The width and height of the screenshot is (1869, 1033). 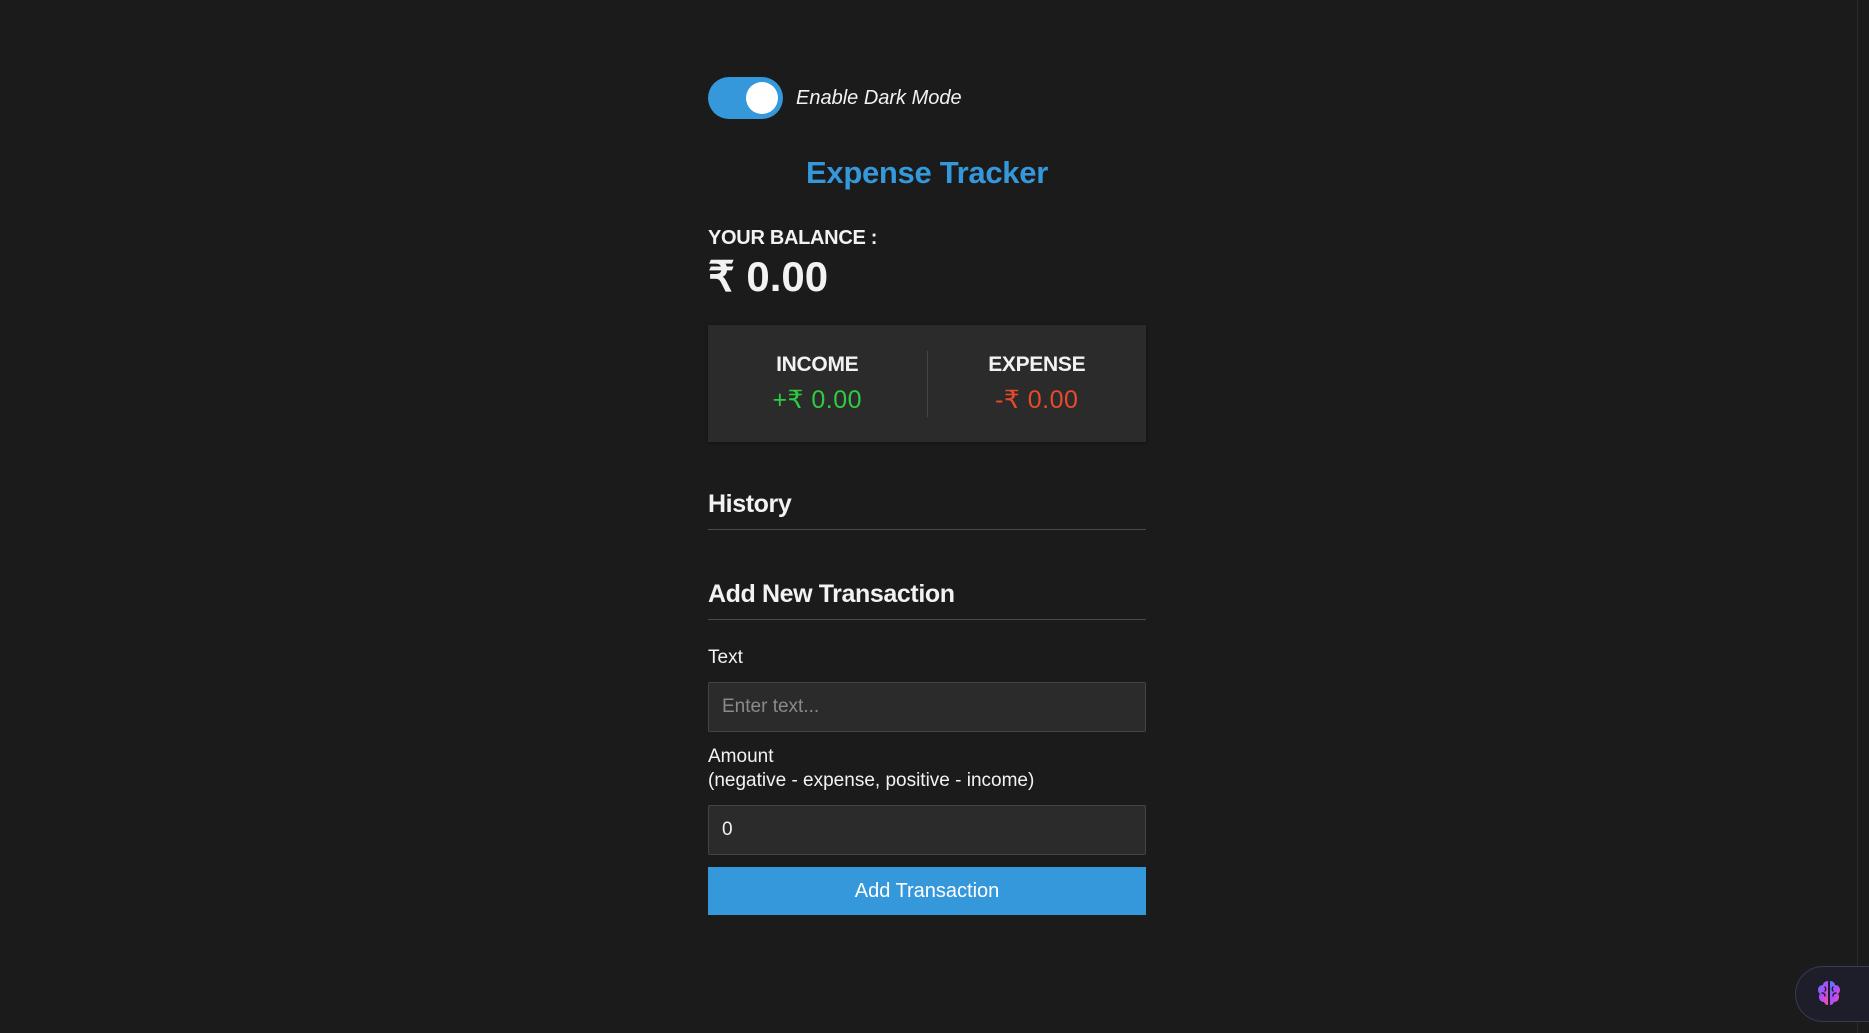 I want to click on income-column: INCOME +₹ 0.00, so click(x=817, y=384).